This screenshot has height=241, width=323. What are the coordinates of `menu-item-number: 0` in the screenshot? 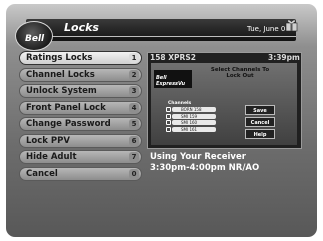 It's located at (134, 173).